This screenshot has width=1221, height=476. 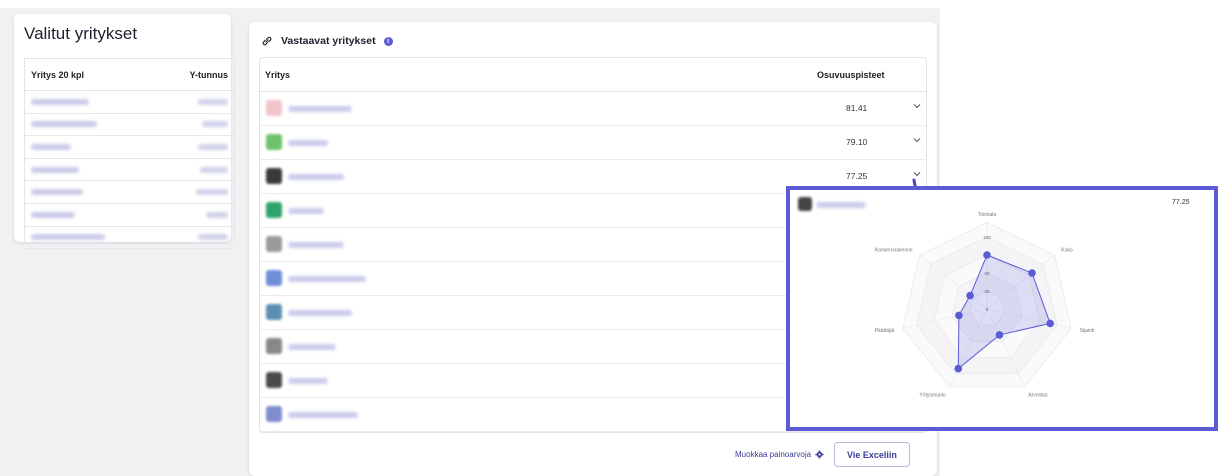 What do you see at coordinates (1038, 396) in the screenshot?
I see `radar-axis-label: Arvostus` at bounding box center [1038, 396].